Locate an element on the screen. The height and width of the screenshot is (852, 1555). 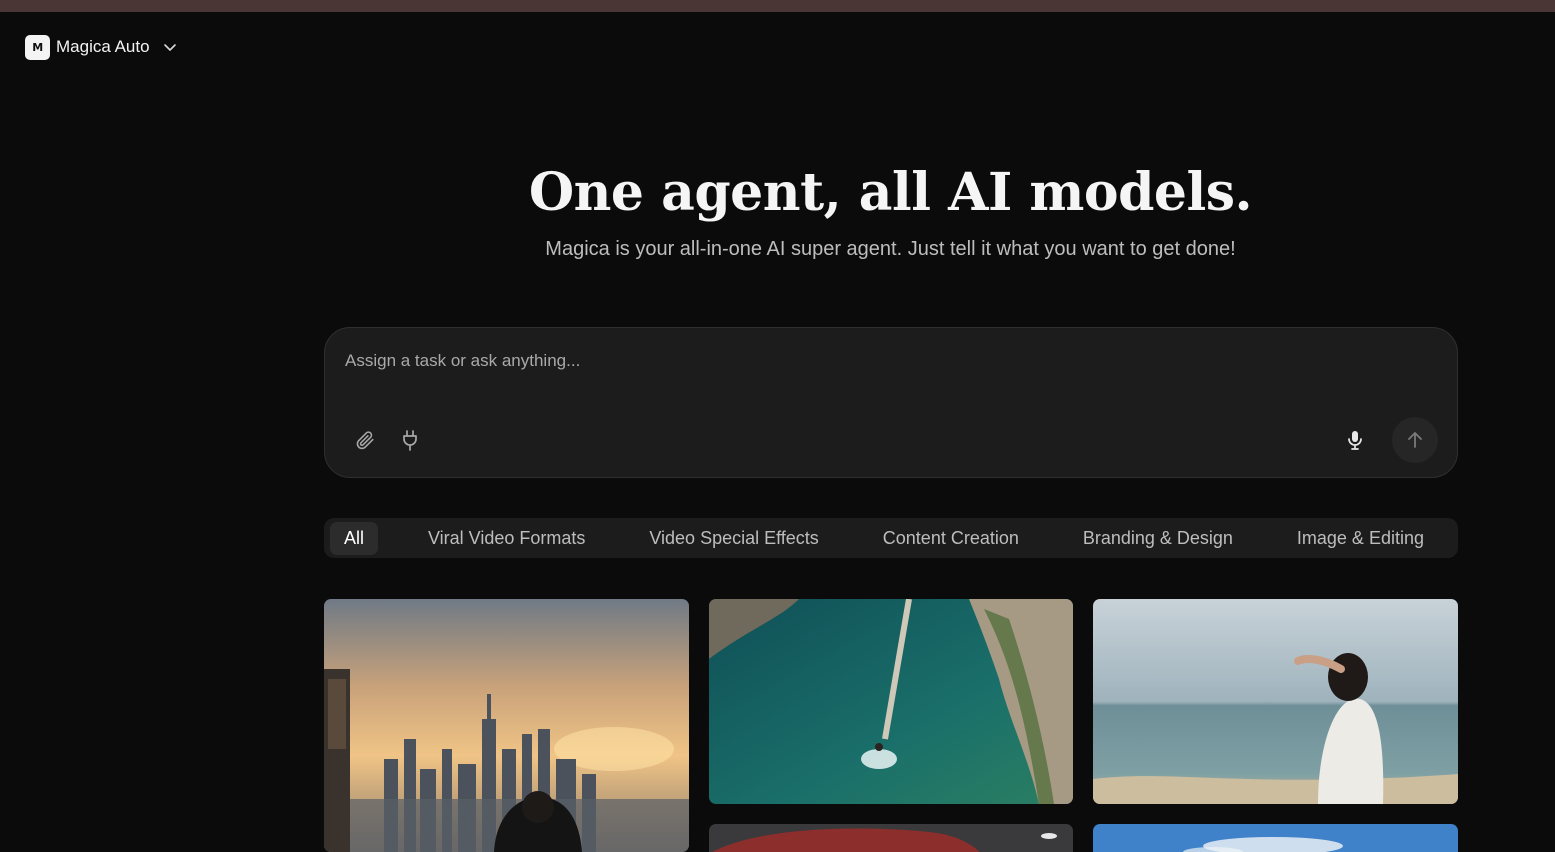
task-composer is located at coordinates (891, 402).